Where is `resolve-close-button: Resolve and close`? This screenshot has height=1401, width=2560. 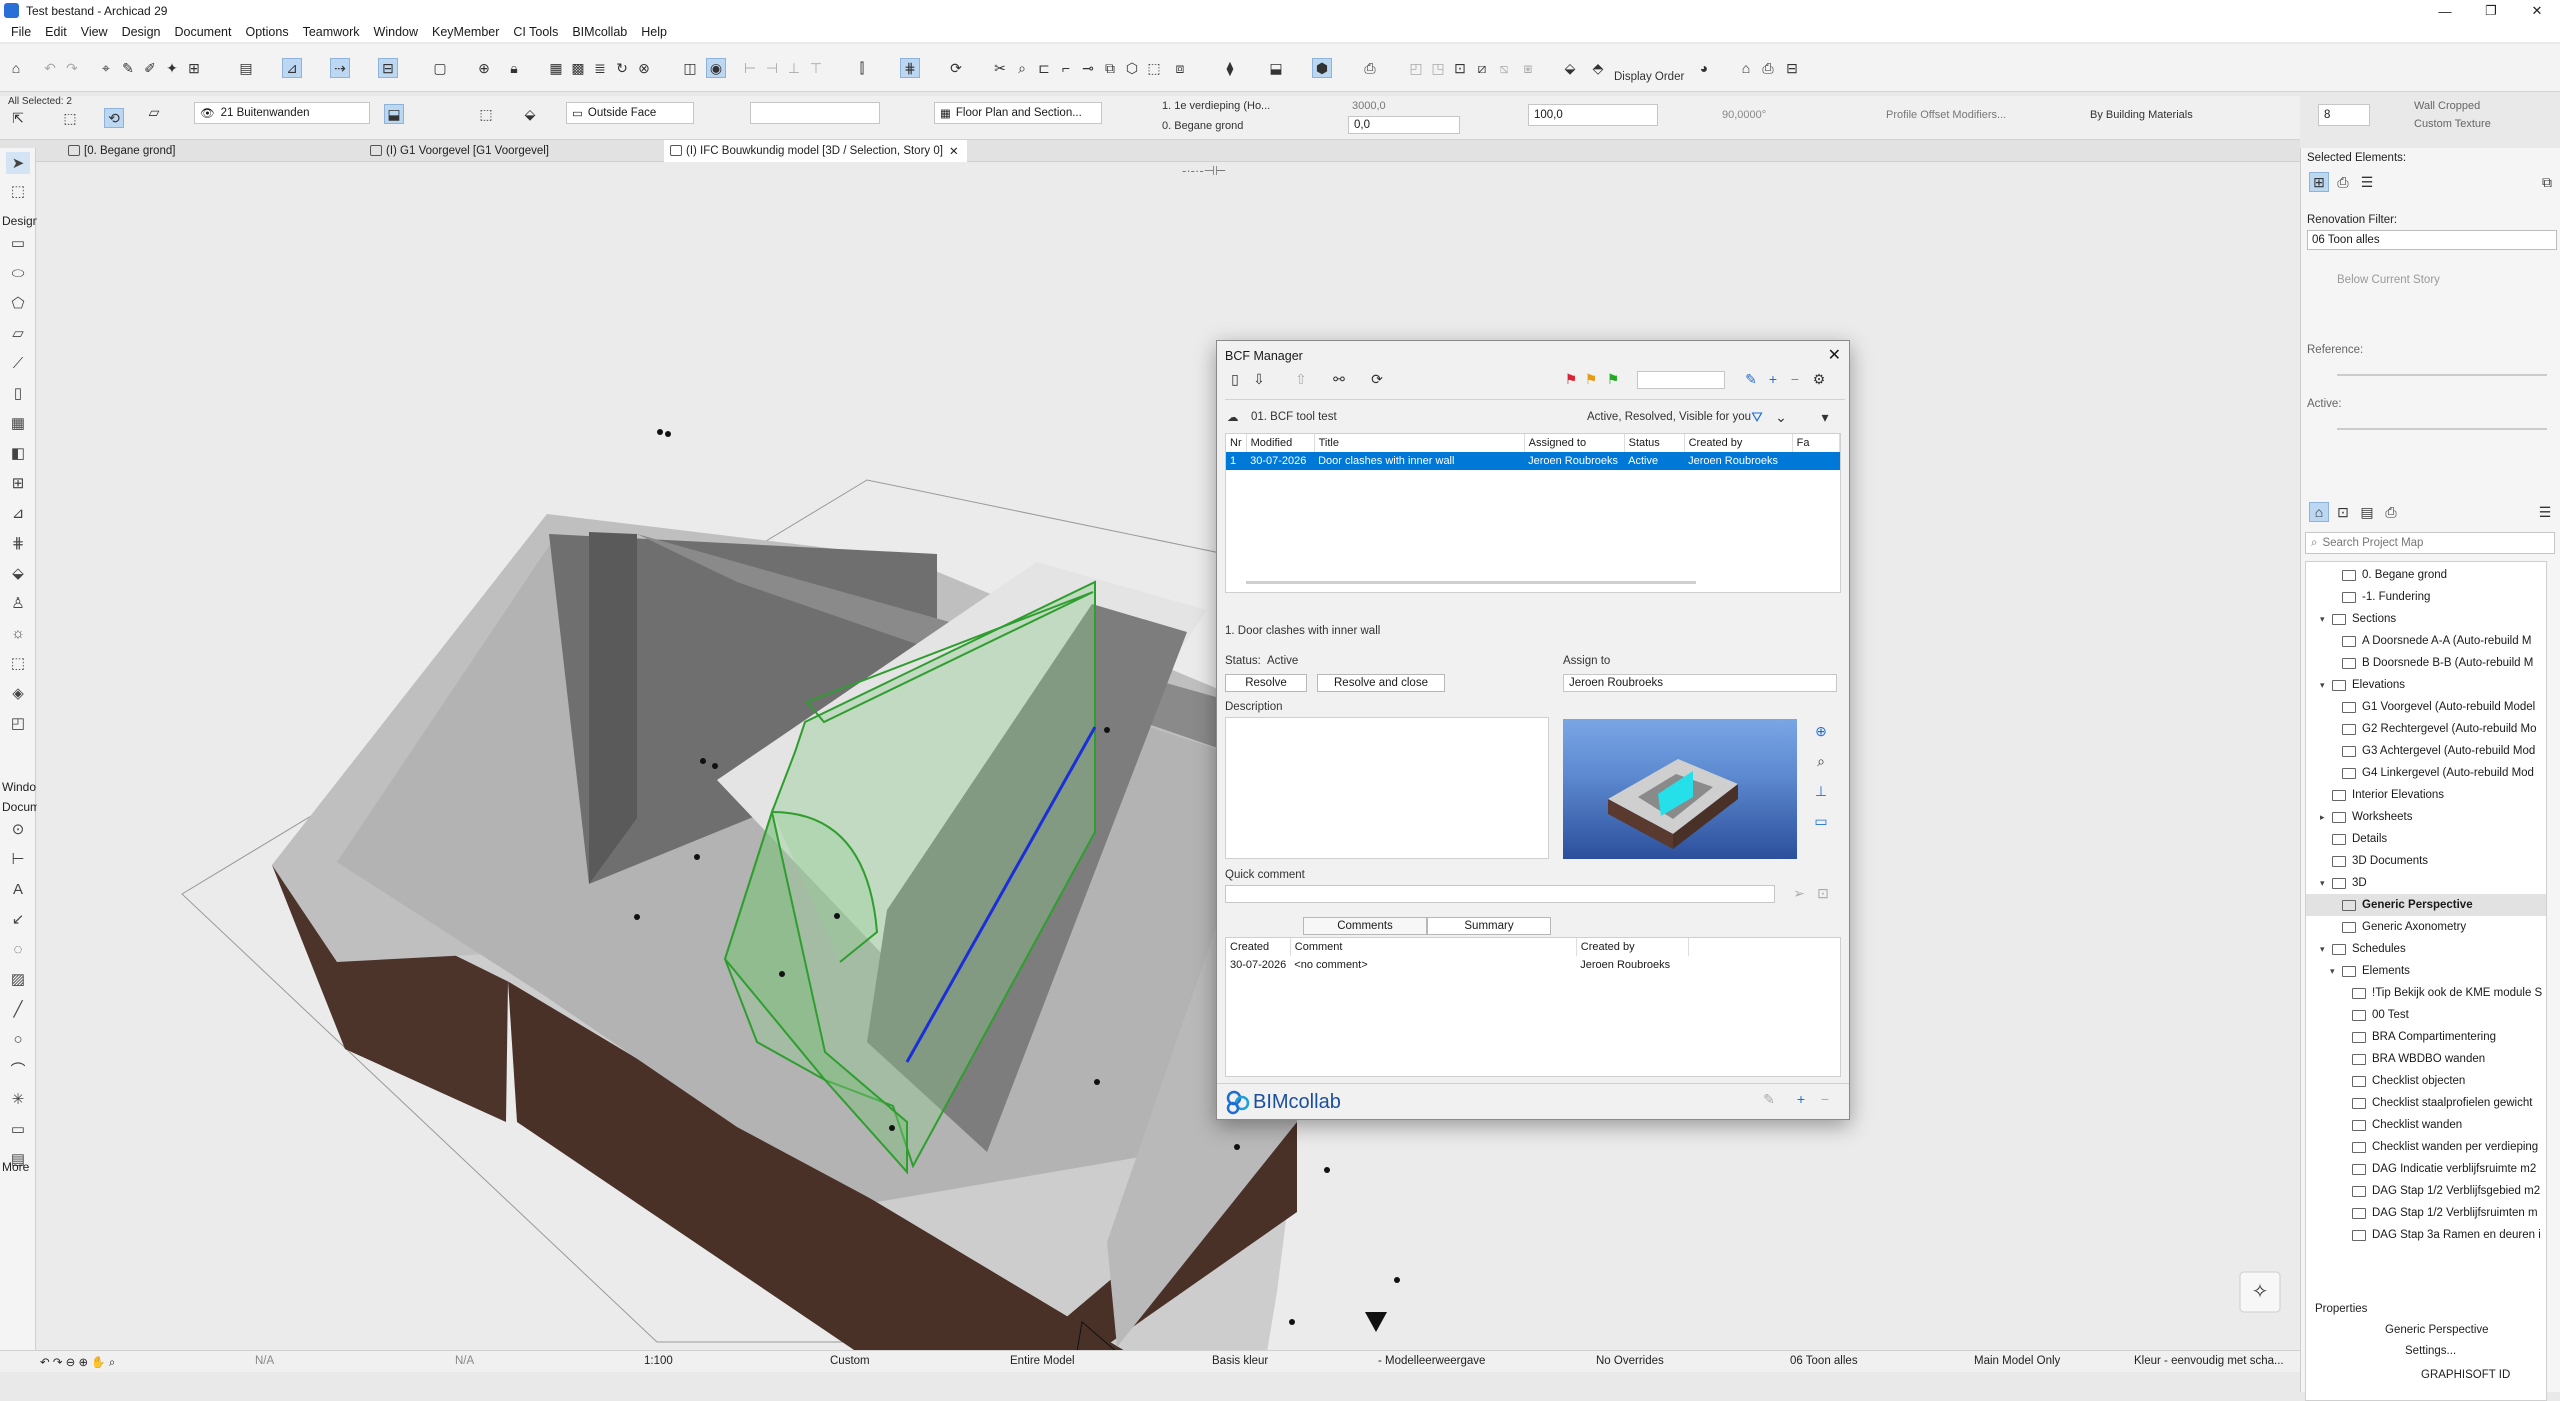 resolve-close-button: Resolve and close is located at coordinates (1381, 683).